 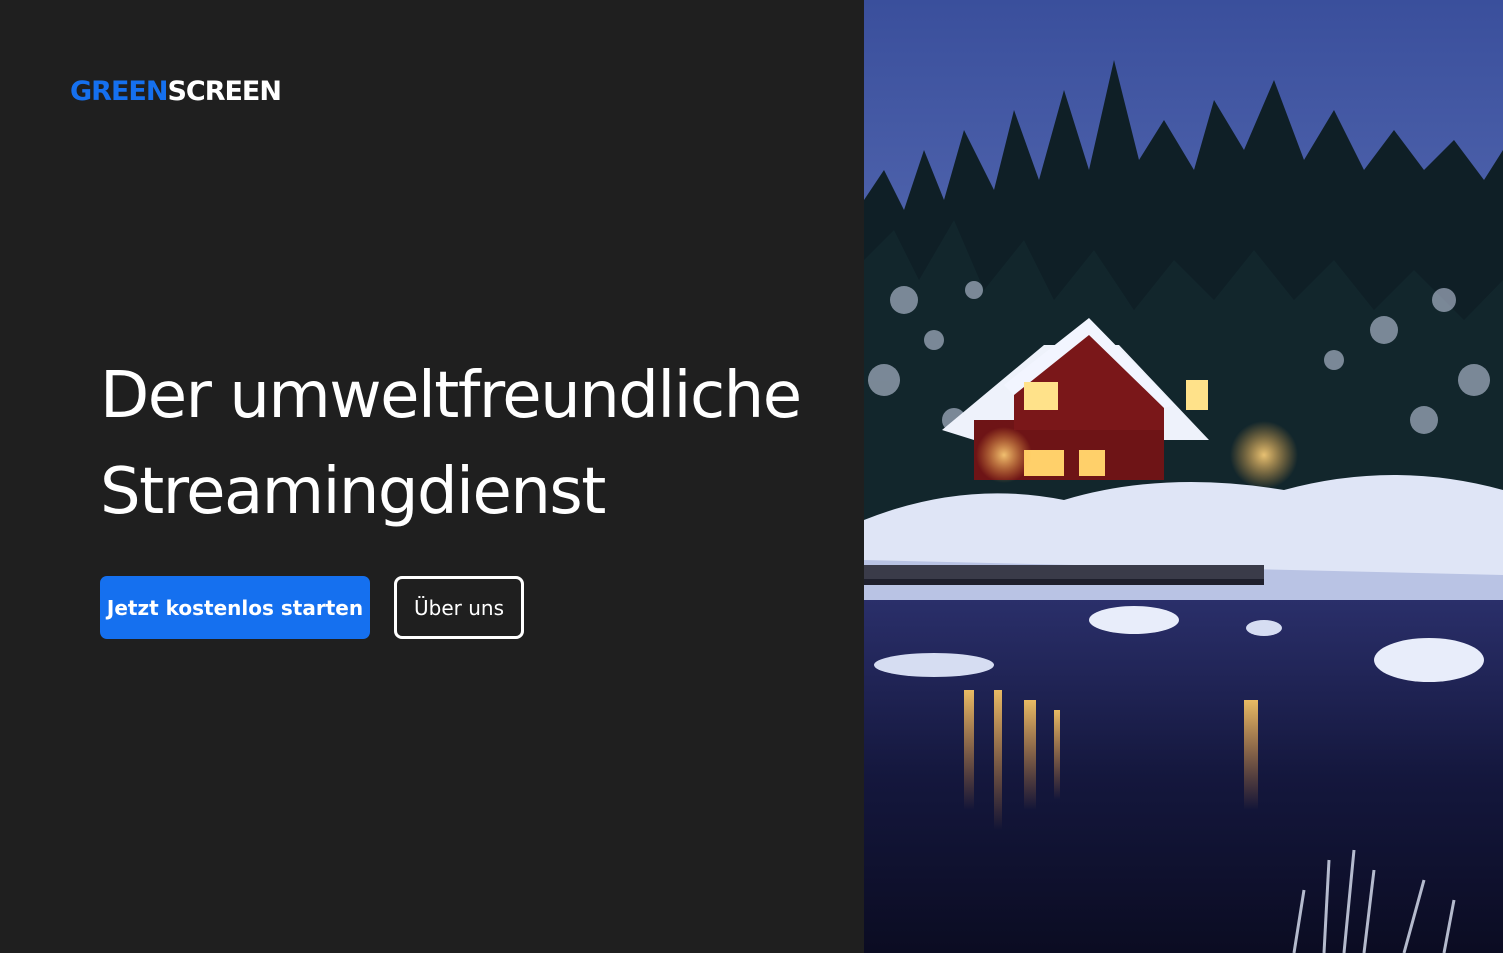 I want to click on logo-text-green: GREEN, so click(x=119, y=91).